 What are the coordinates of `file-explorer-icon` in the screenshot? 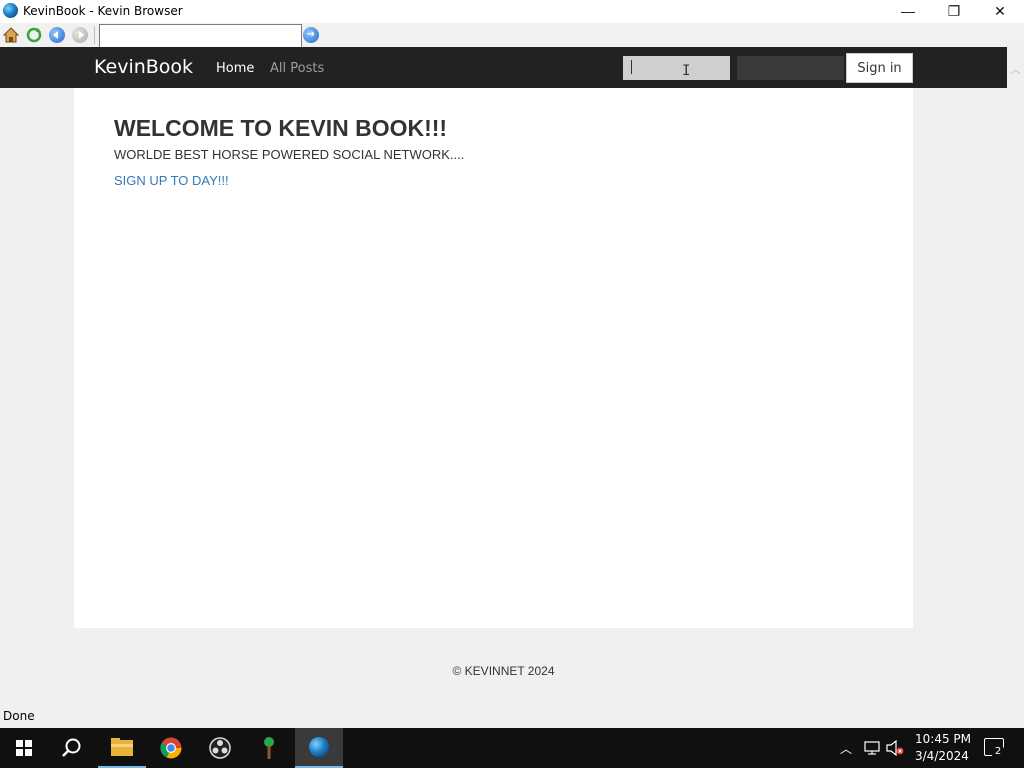 It's located at (122, 747).